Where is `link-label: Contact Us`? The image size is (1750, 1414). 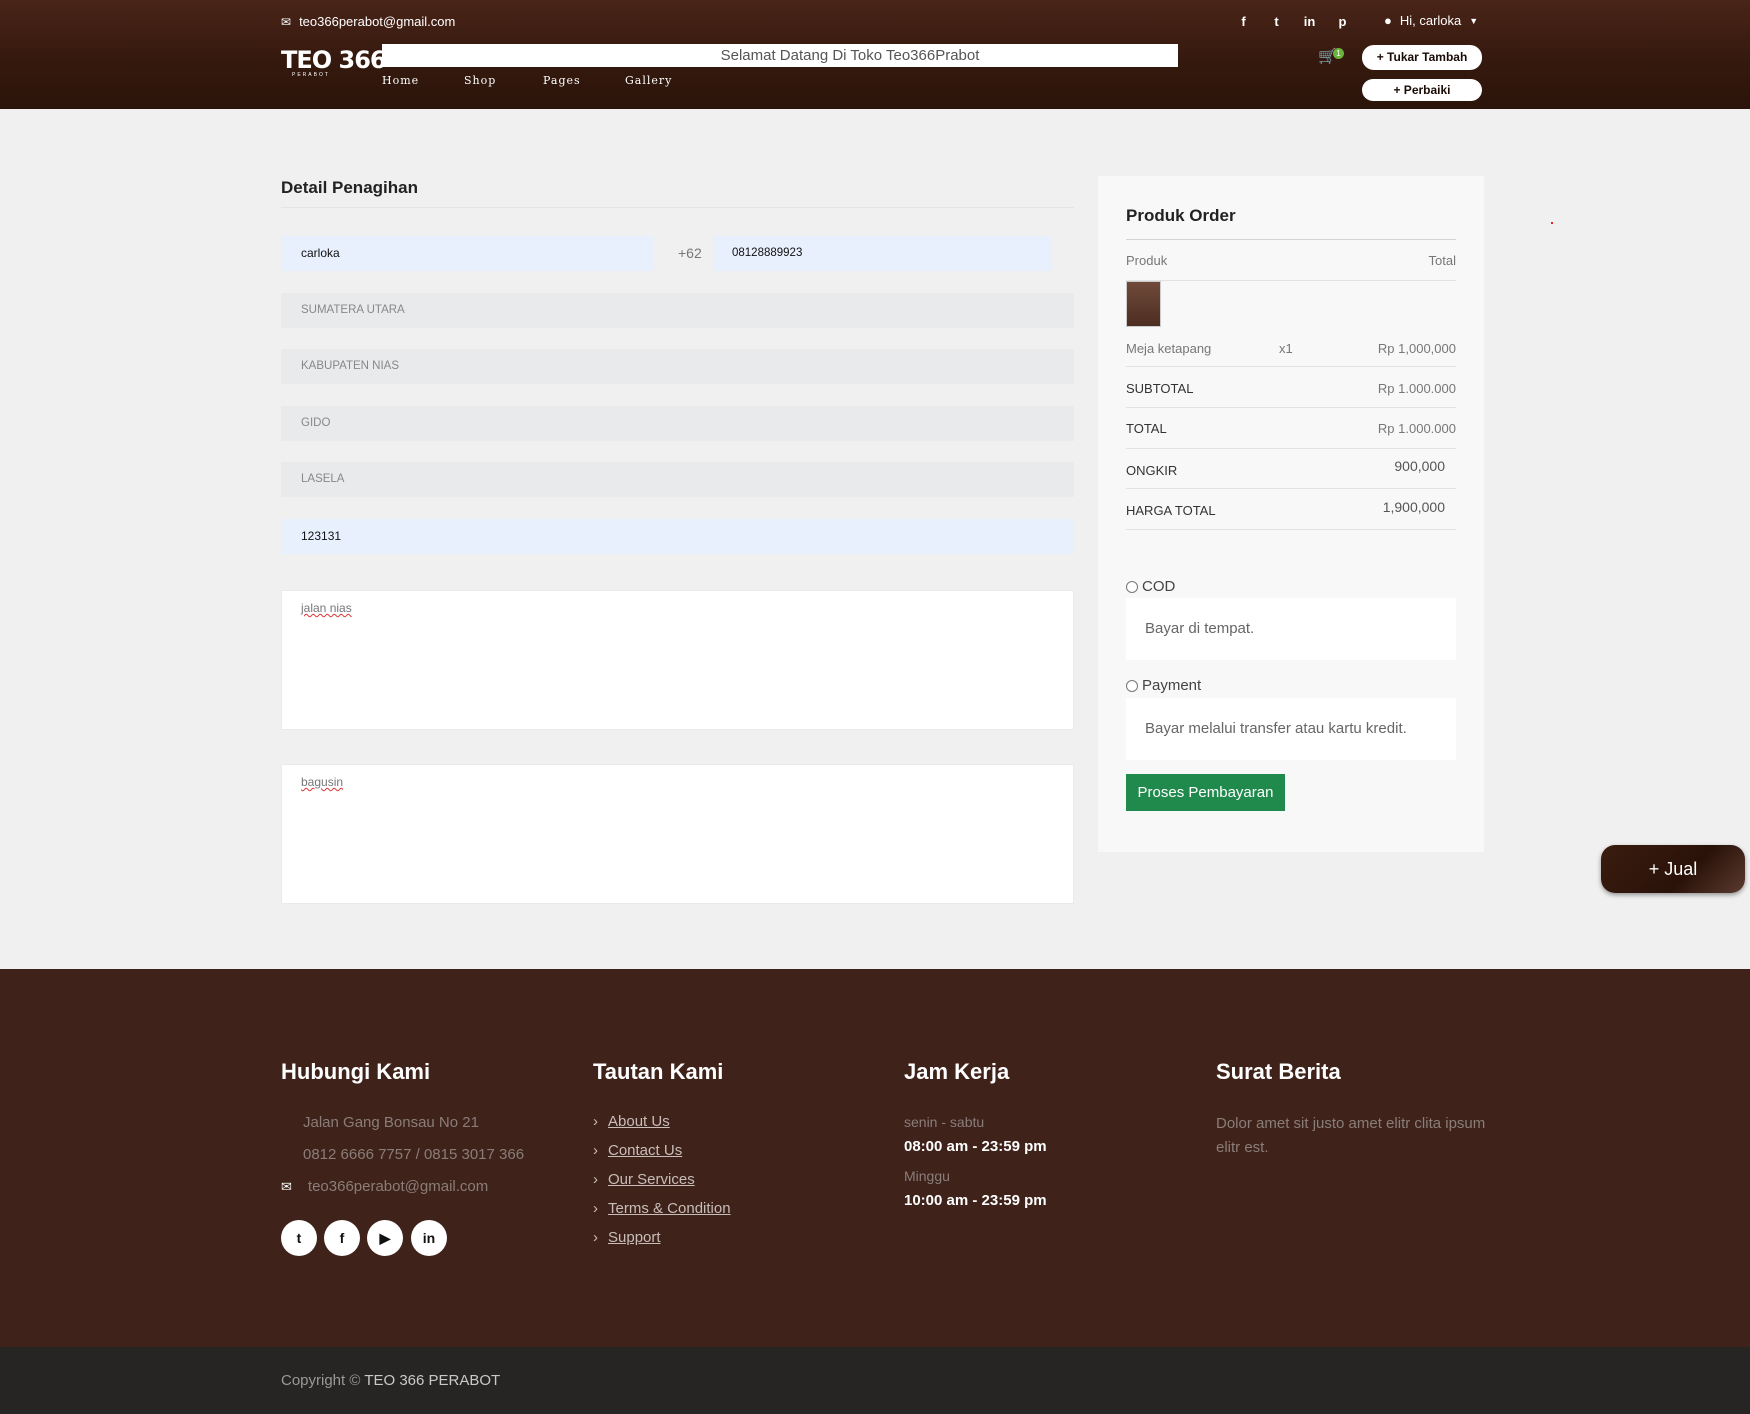
link-label: Contact Us is located at coordinates (645, 1150).